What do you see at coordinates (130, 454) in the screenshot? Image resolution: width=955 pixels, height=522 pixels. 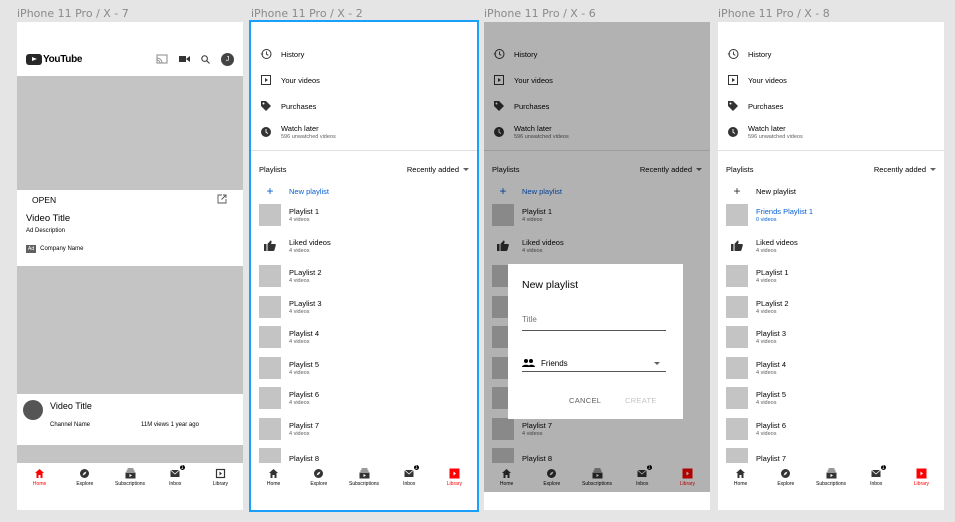 I see `next-video-thumbnail` at bounding box center [130, 454].